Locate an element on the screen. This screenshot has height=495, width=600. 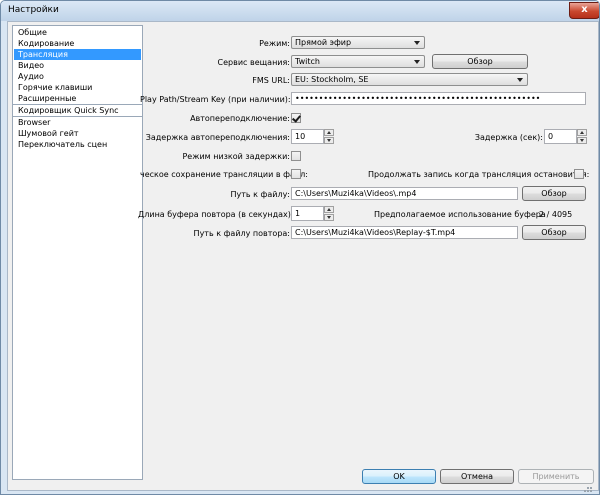
replay-path-input: C:\Users\Muzi4ka\Videos\Replay-$T.mp4 is located at coordinates (404, 232).